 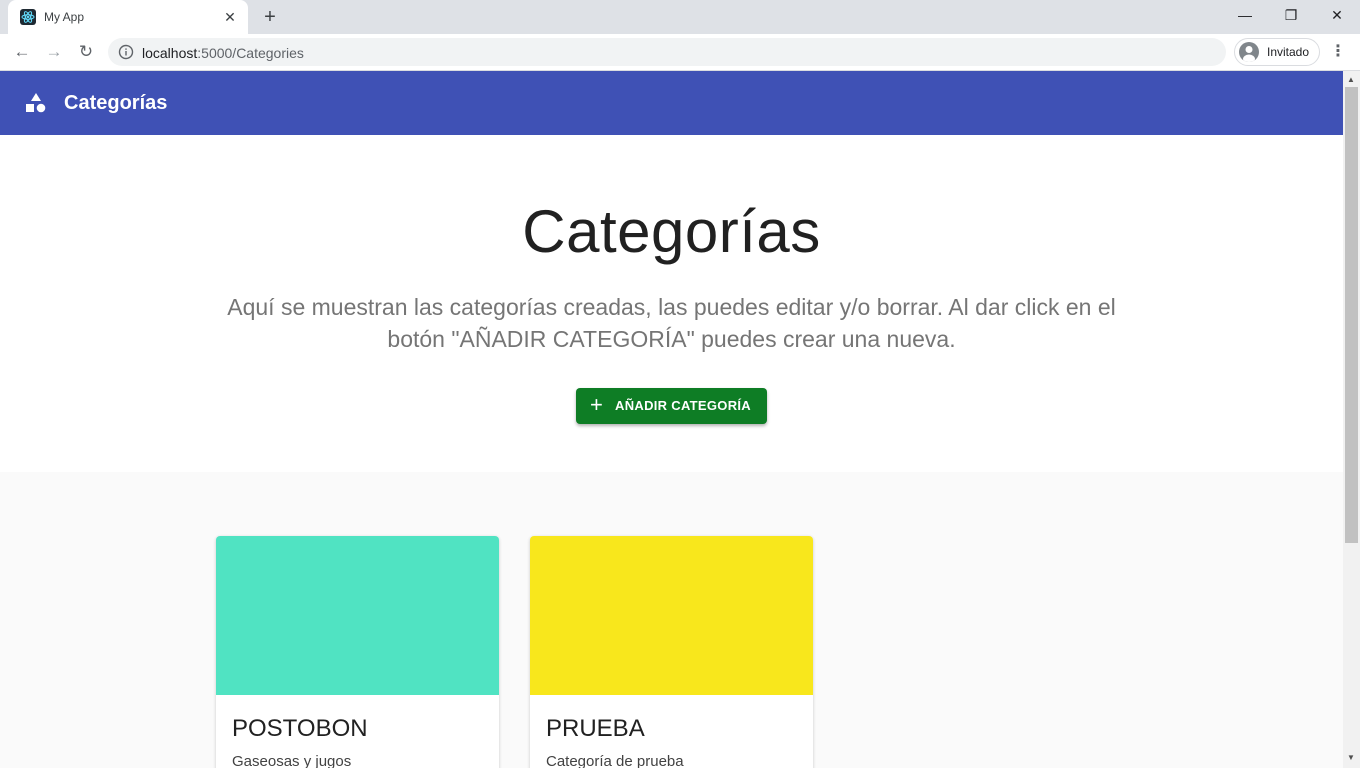 What do you see at coordinates (22, 52) in the screenshot?
I see `back-button: ←` at bounding box center [22, 52].